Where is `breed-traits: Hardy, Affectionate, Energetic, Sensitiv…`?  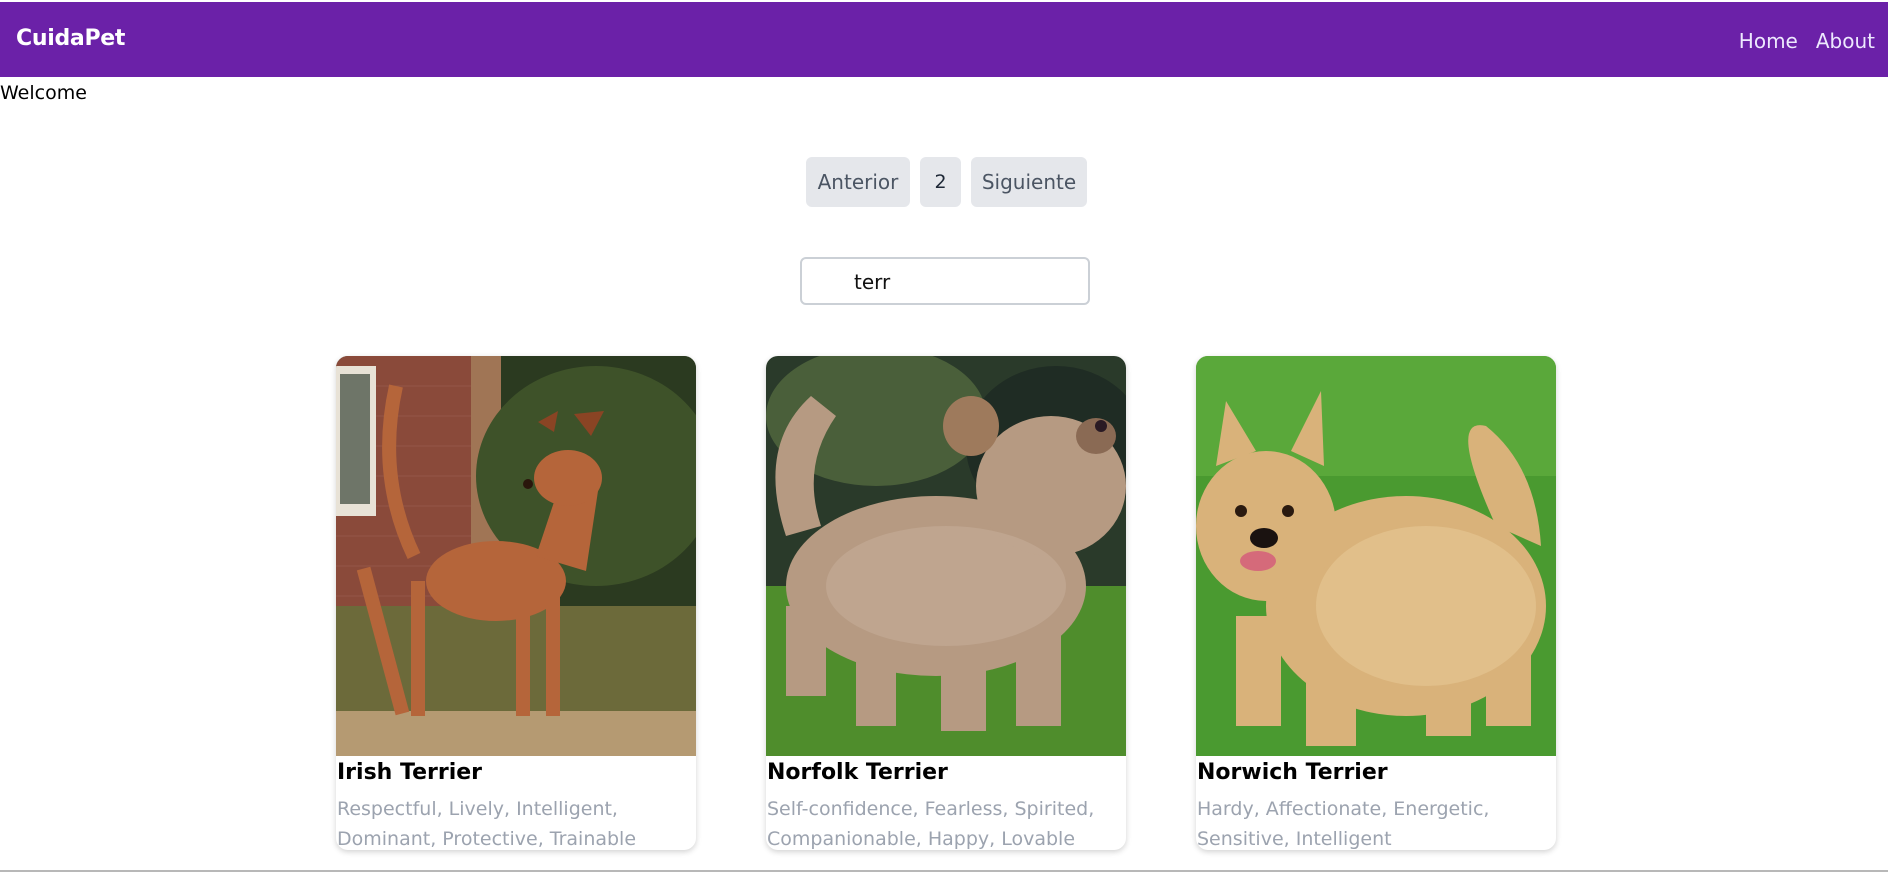 breed-traits: Hardy, Affectionate, Energetic, Sensitiv… is located at coordinates (1343, 824).